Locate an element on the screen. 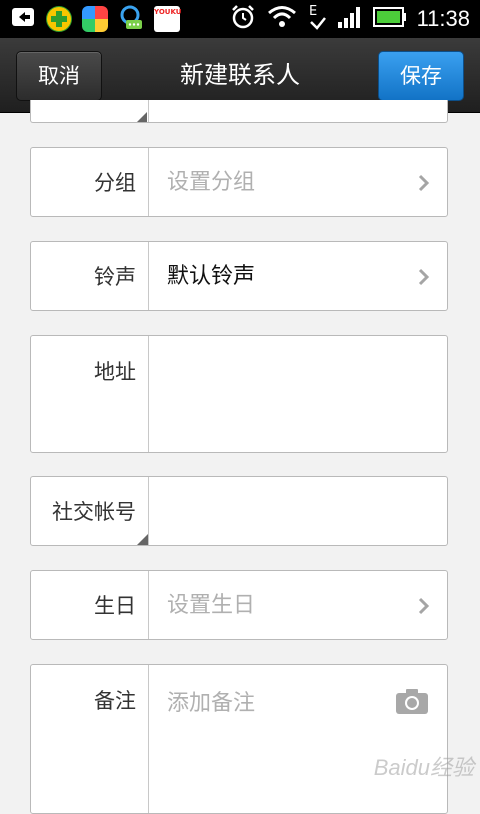 The height and width of the screenshot is (814, 480). save-button: 保存 is located at coordinates (421, 76).